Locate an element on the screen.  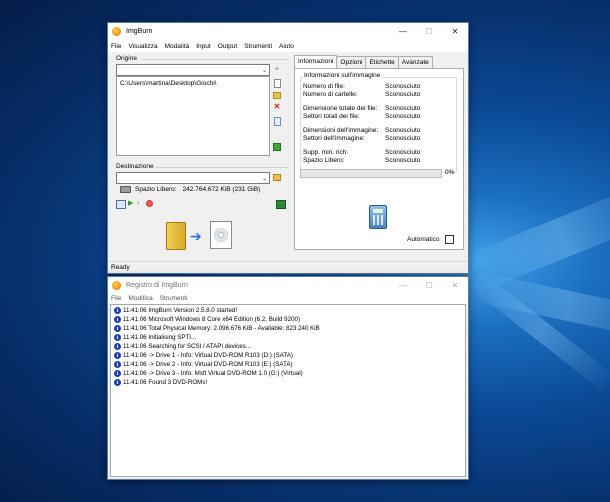
play-icon: ▶ is located at coordinates (132, 203).